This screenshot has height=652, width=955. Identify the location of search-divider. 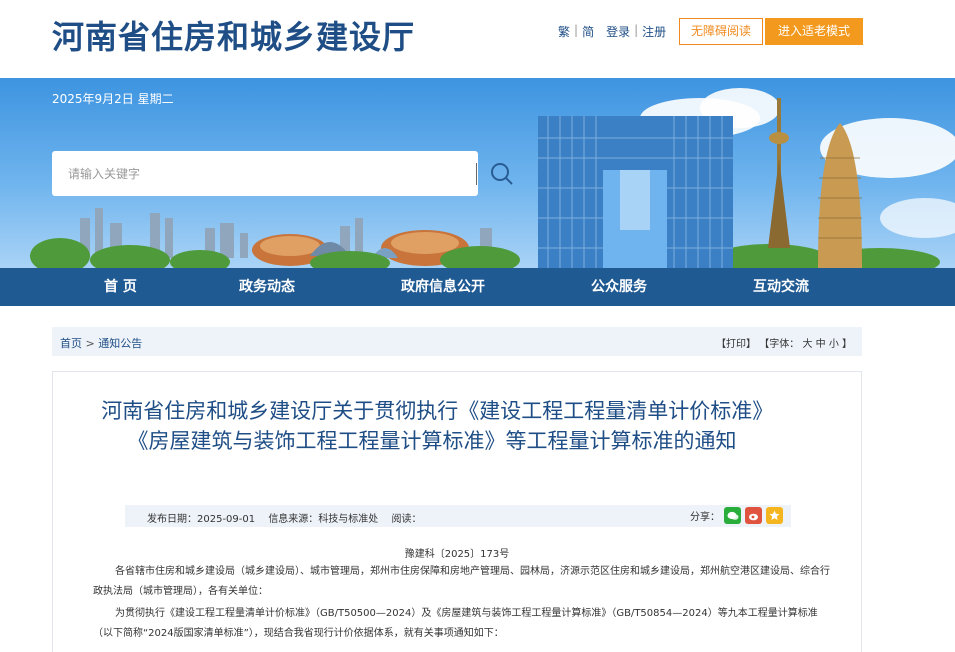
(476, 174).